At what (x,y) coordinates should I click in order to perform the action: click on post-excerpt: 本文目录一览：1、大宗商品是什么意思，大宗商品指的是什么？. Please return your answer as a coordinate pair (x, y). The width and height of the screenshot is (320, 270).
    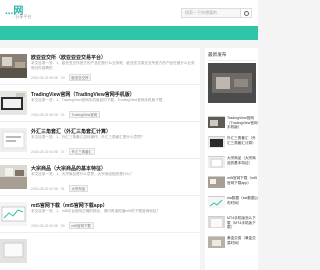
    Looking at the image, I should click on (82, 174).